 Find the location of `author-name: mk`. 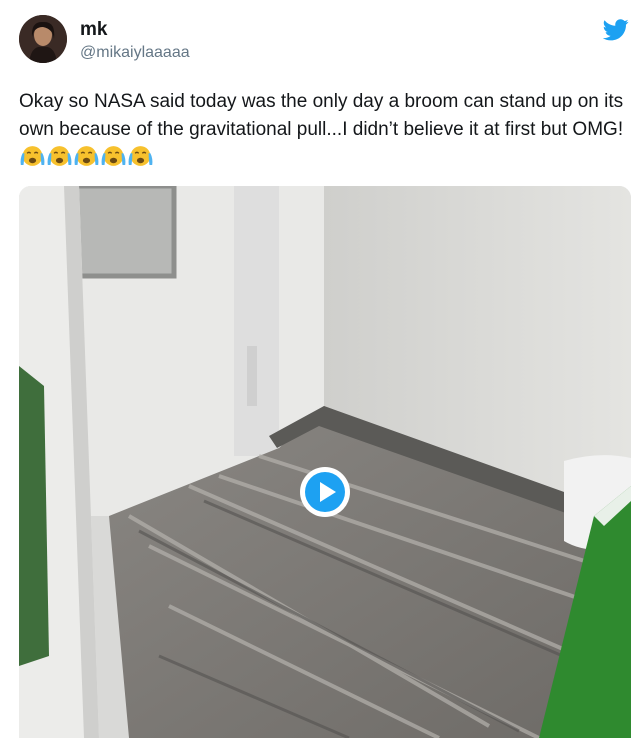

author-name: mk is located at coordinates (93, 30).